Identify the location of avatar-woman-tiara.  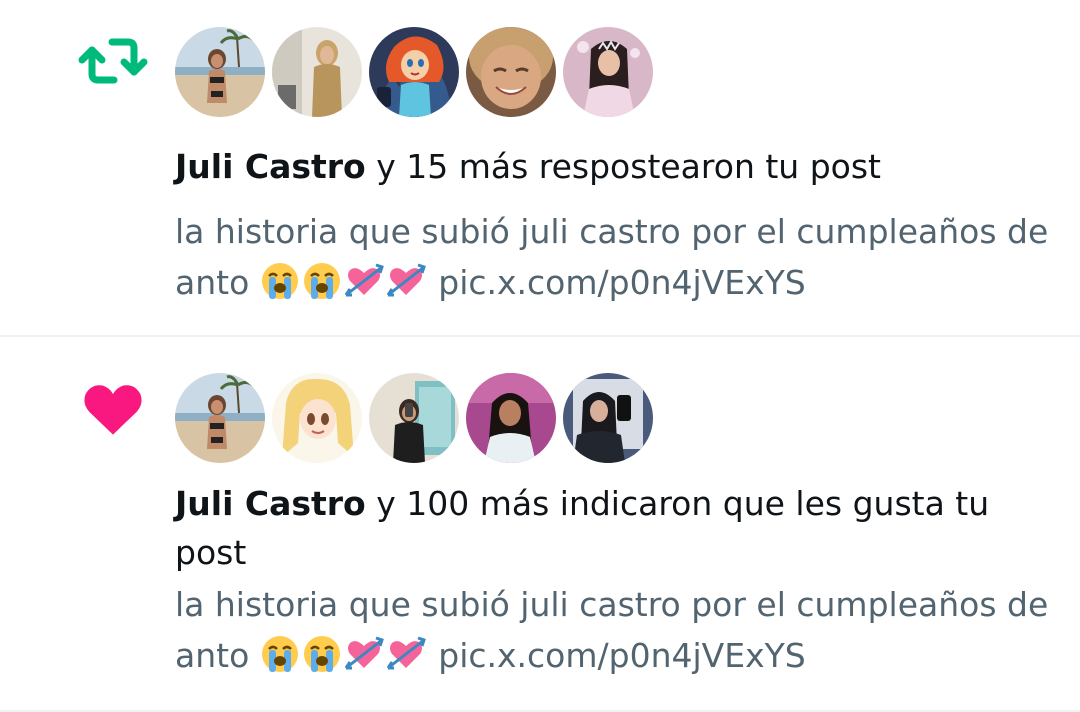
(608, 72).